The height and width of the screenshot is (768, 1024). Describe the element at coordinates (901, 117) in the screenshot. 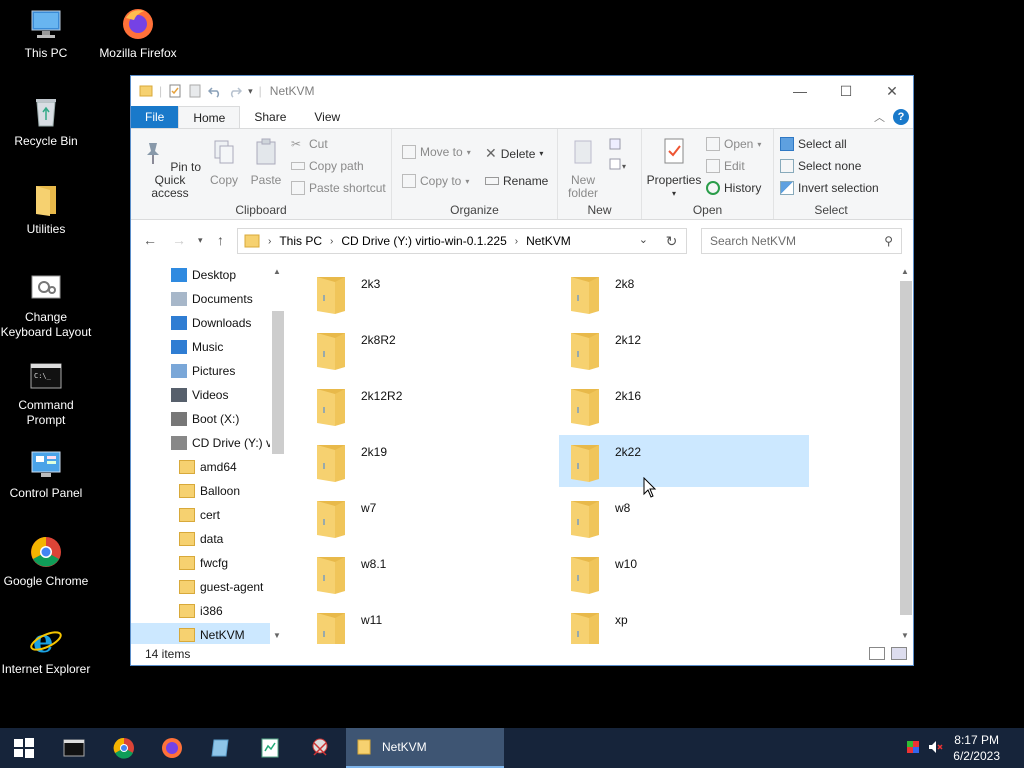

I see `help-icon: ?` at that location.